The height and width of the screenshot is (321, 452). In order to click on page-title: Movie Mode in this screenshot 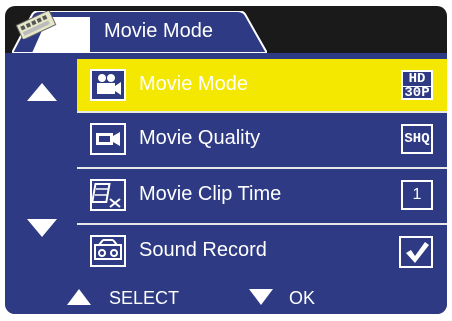, I will do `click(158, 31)`.